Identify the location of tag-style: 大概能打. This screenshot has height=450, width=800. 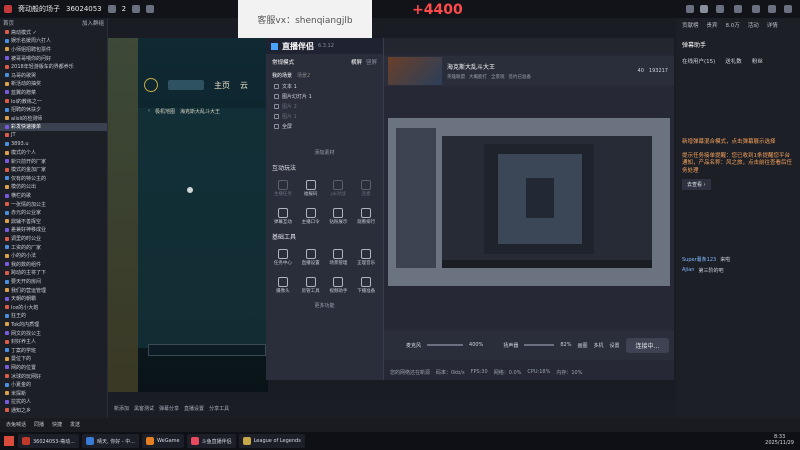
(478, 77).